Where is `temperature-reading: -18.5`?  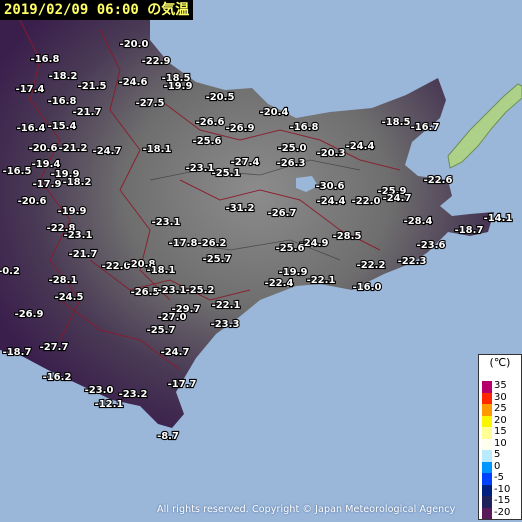
temperature-reading: -18.5 is located at coordinates (396, 122).